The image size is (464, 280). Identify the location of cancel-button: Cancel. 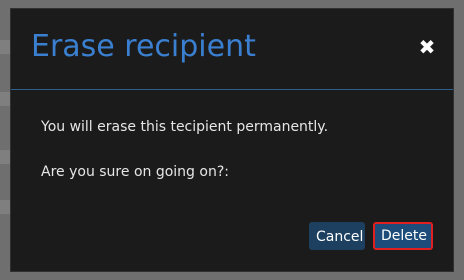
(337, 236).